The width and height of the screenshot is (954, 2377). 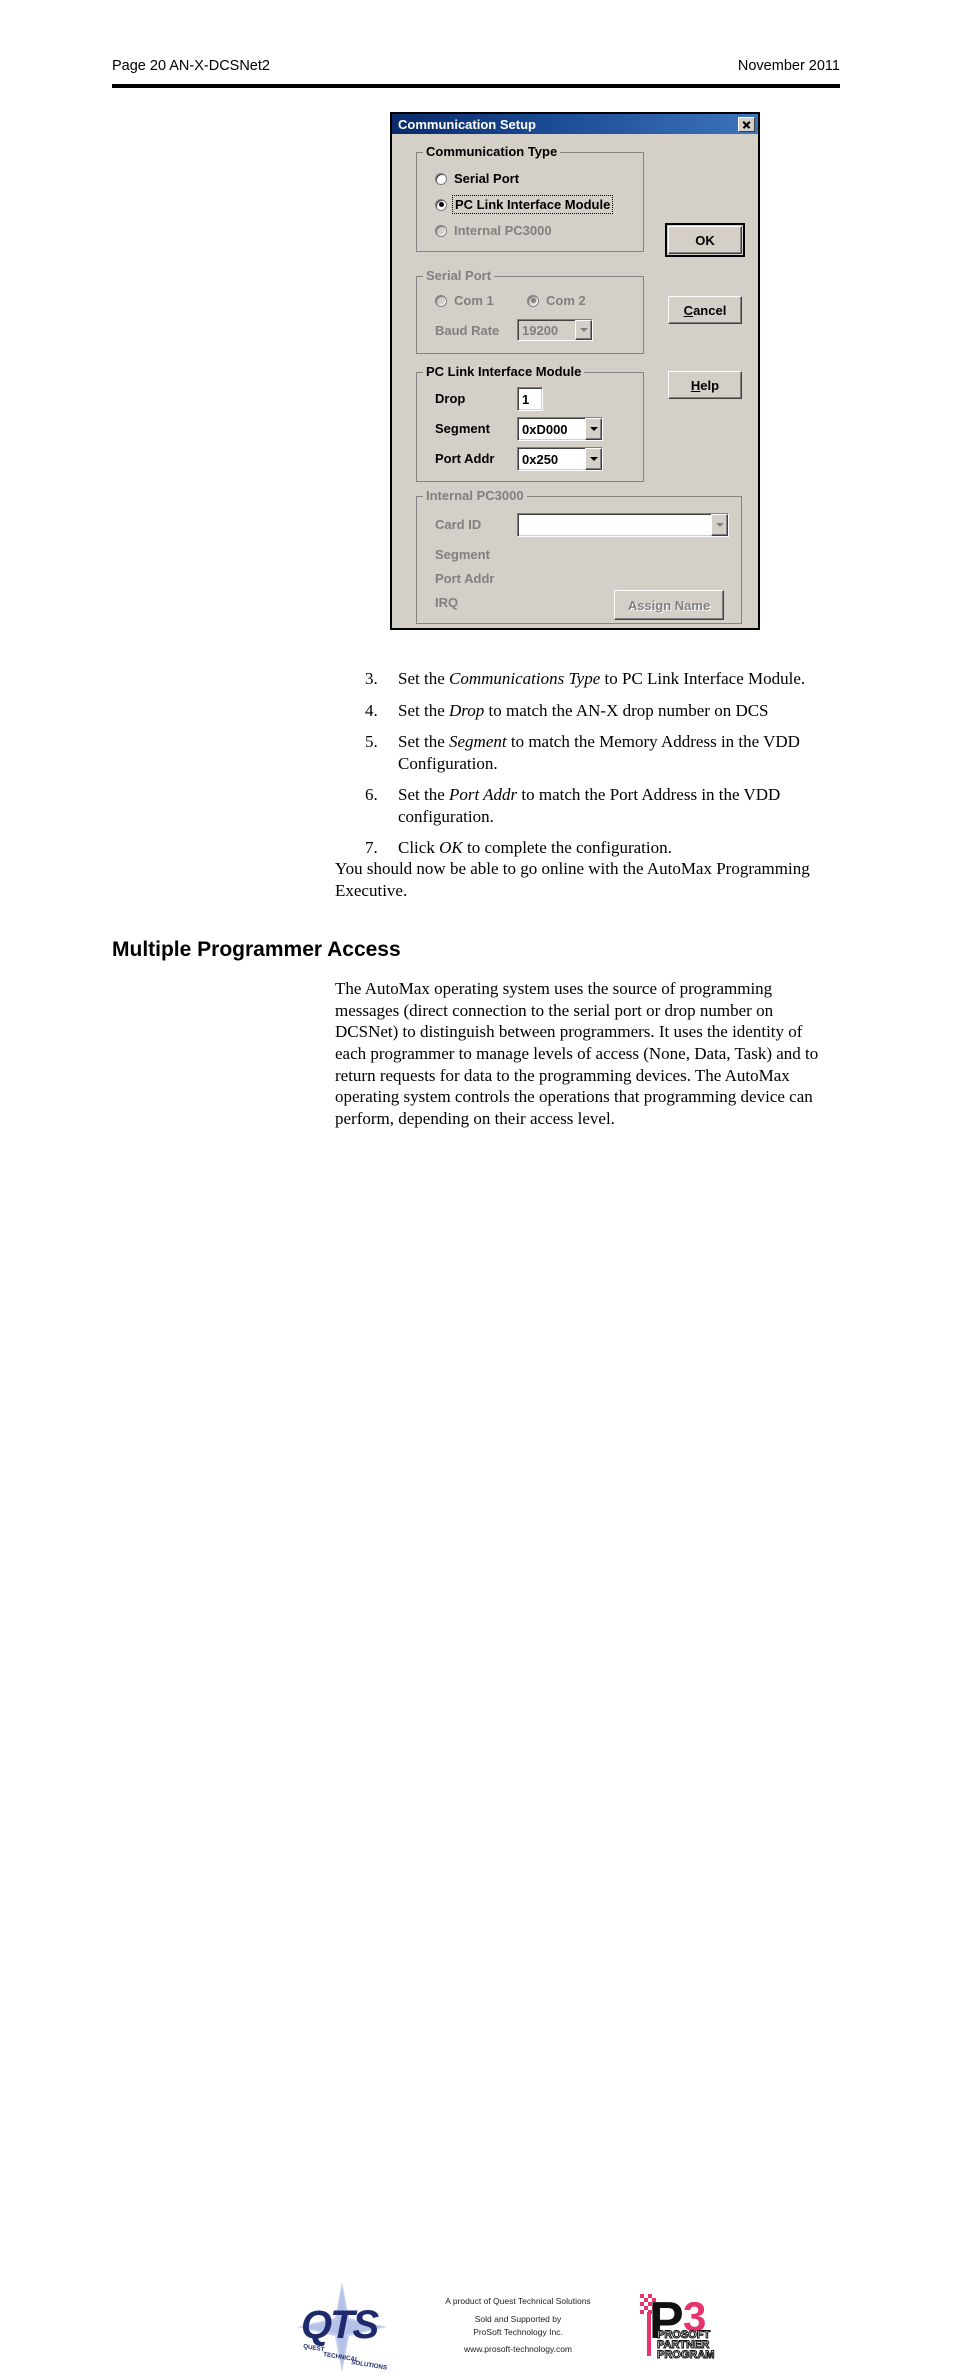 What do you see at coordinates (467, 330) in the screenshot?
I see `baud-rate-label: Baud Rate` at bounding box center [467, 330].